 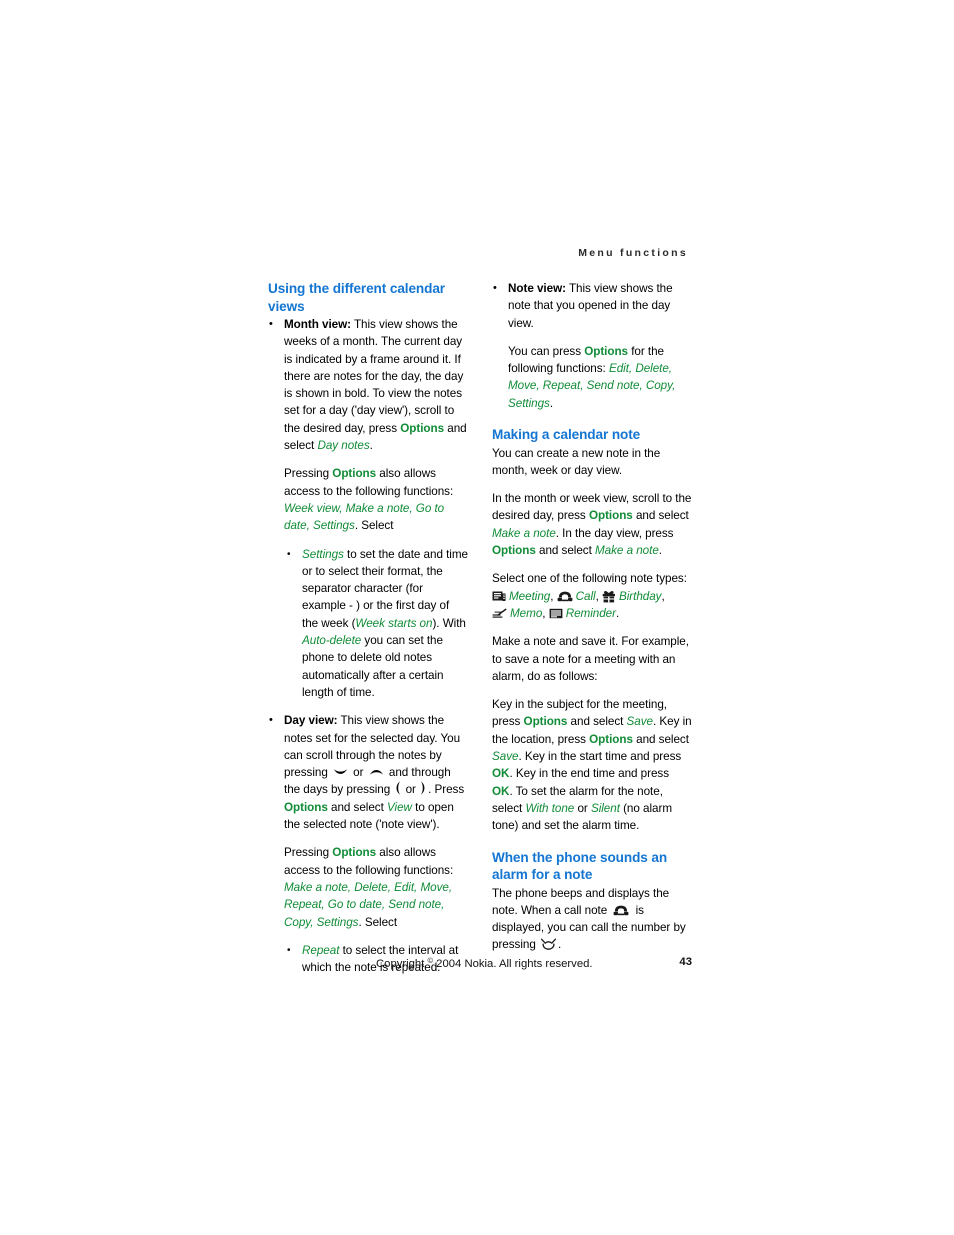 What do you see at coordinates (589, 579) in the screenshot?
I see `note-types-intro: Select one of the following note types:` at bounding box center [589, 579].